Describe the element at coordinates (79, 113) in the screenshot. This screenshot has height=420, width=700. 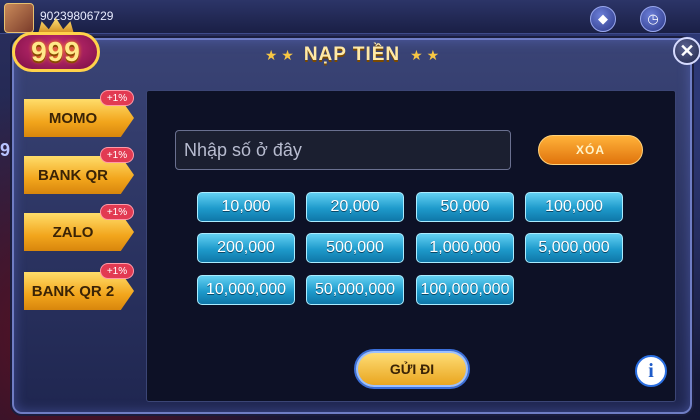
I see `tab-momo: MOMO +1%` at that location.